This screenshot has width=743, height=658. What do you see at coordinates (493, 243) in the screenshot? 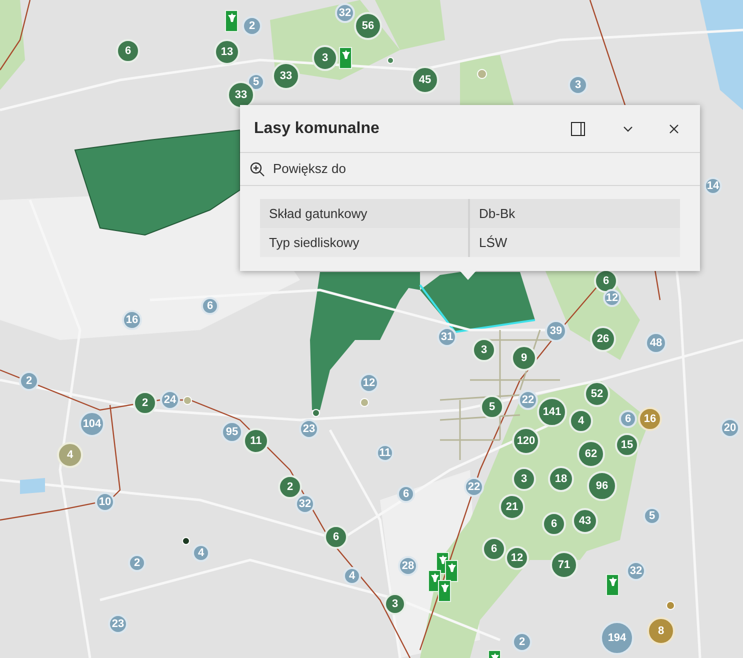
I see `field-value: LŚW` at bounding box center [493, 243].